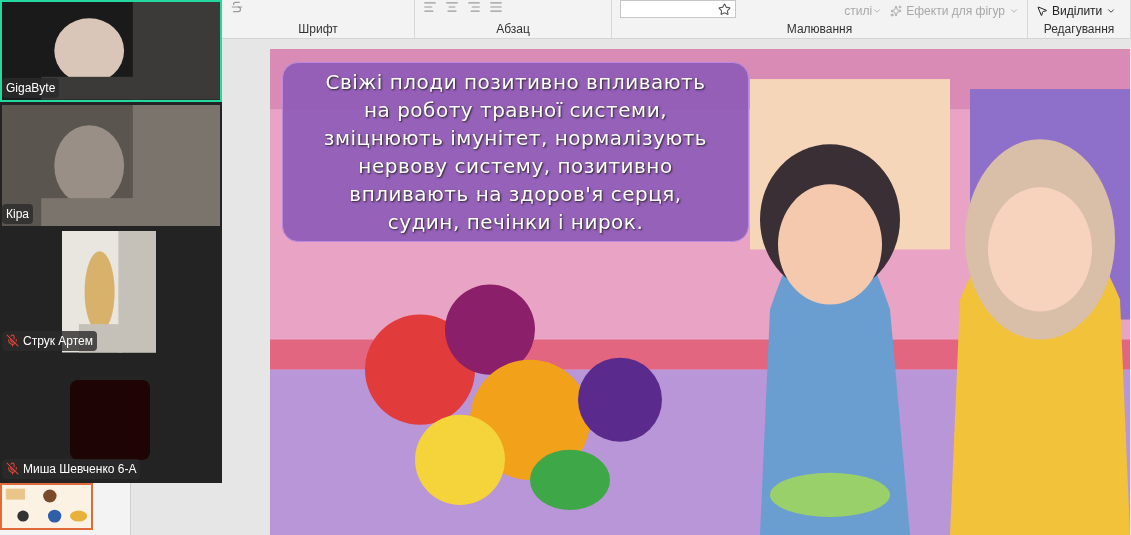  I want to click on align-center-icon, so click(452, 7).